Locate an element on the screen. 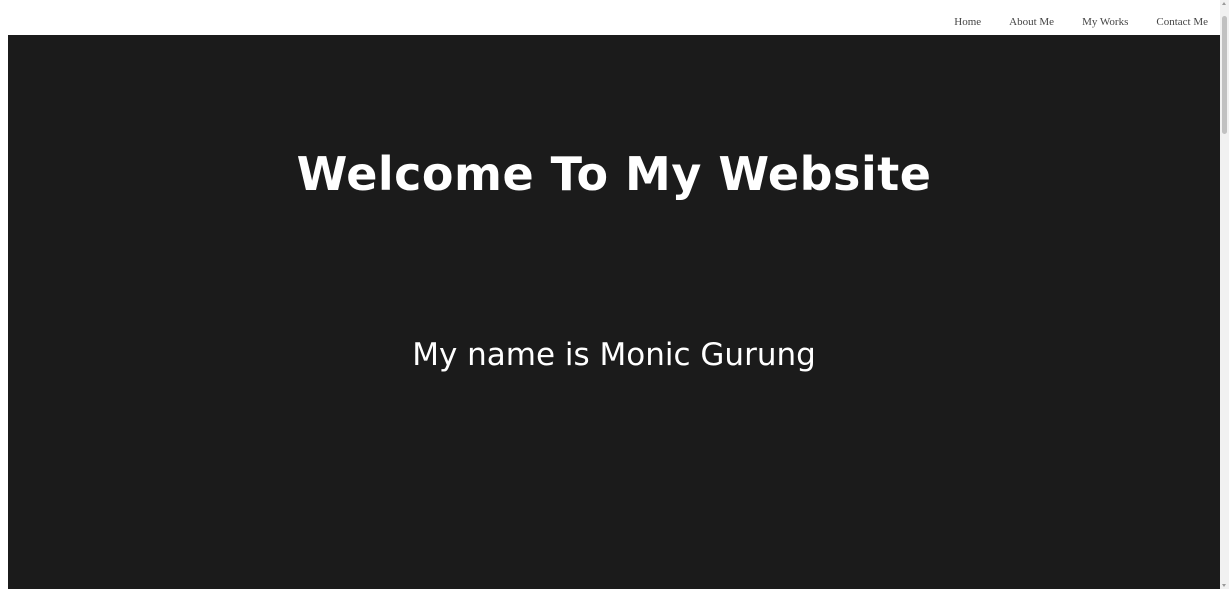 The width and height of the screenshot is (1229, 589). top-navigation-bar: Home About Me My Works Contact Me is located at coordinates (614, 17).